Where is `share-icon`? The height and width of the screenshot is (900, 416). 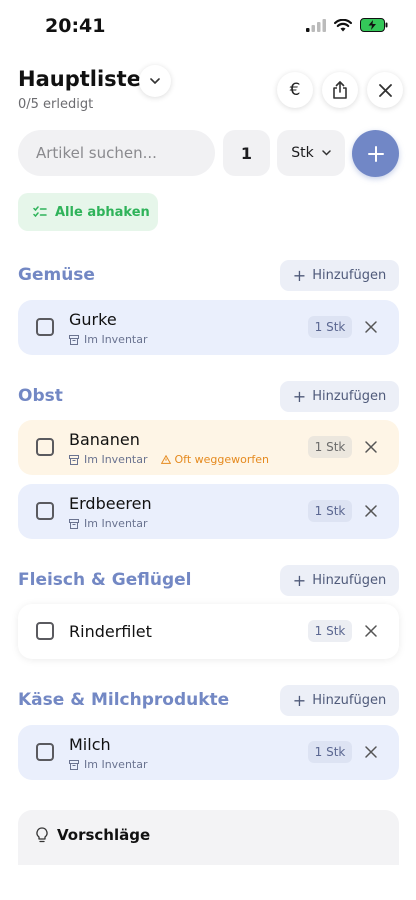
share-icon is located at coordinates (340, 90).